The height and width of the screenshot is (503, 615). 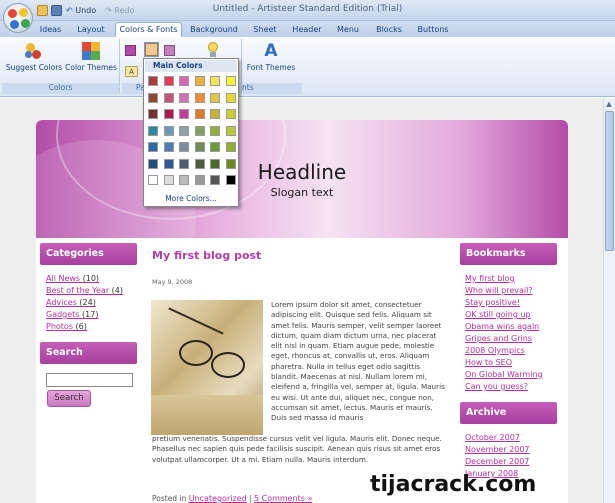 I want to click on tab-blocks: Blocks, so click(x=389, y=30).